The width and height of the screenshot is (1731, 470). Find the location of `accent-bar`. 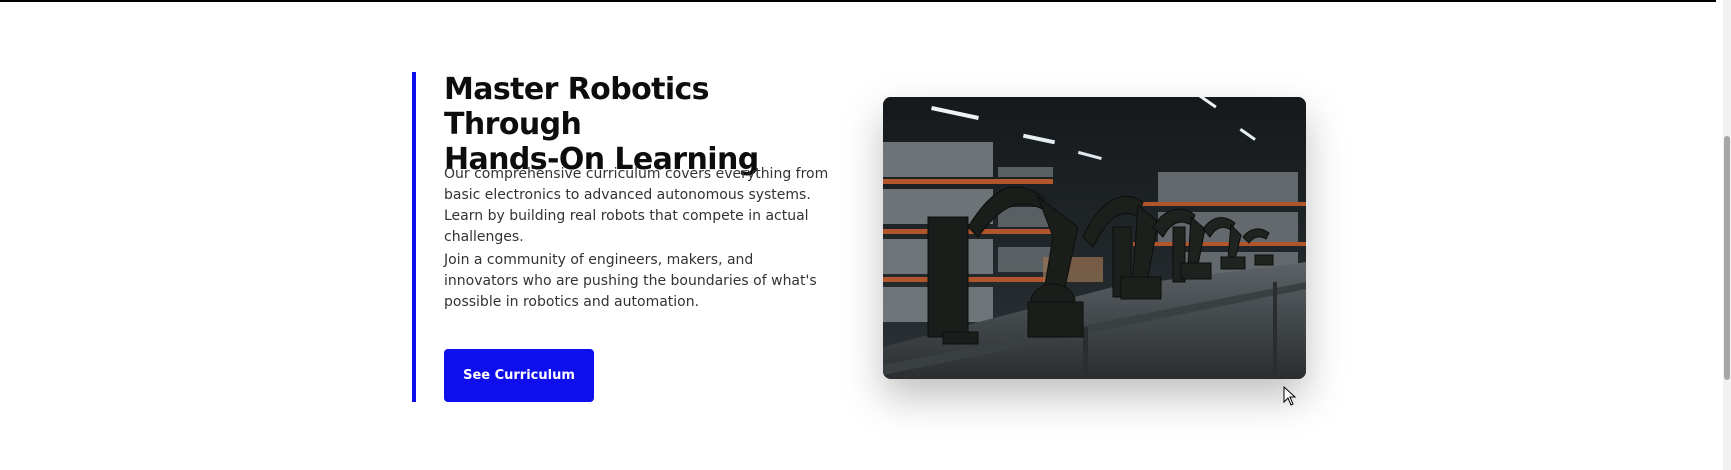

accent-bar is located at coordinates (414, 237).